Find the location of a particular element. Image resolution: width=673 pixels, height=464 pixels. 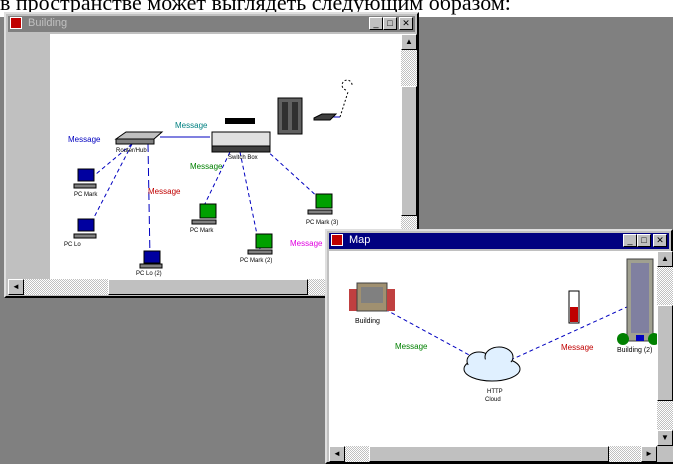

scroll-corner is located at coordinates (665, 454).